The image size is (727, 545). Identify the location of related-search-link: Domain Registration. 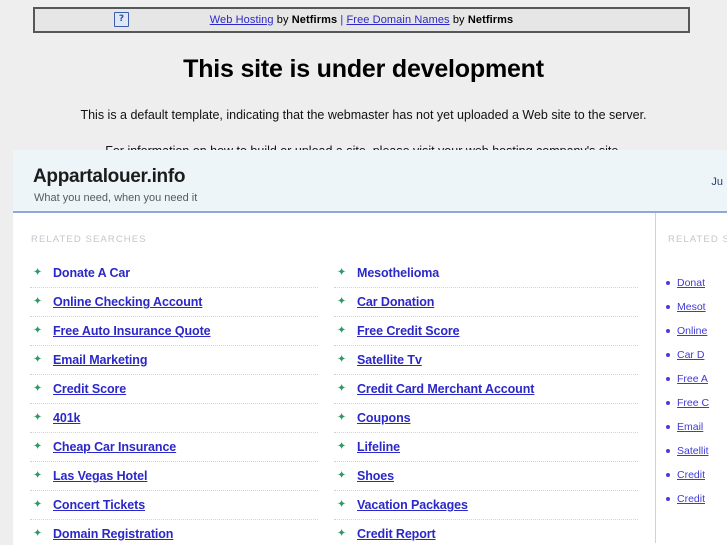
(113, 534).